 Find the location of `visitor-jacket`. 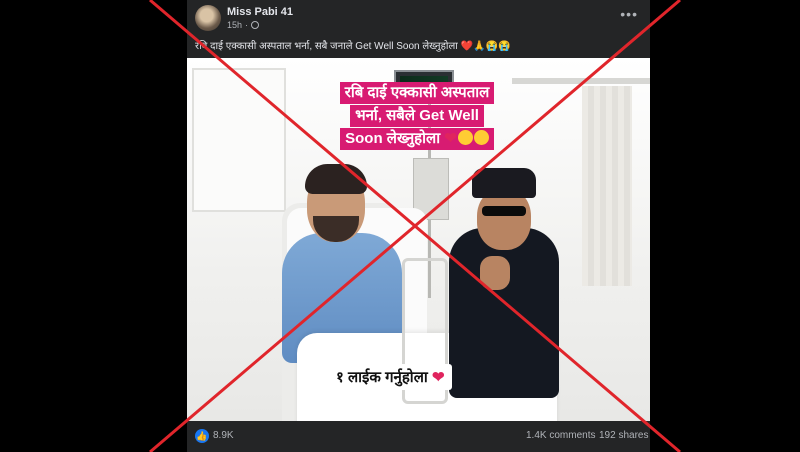

visitor-jacket is located at coordinates (504, 313).